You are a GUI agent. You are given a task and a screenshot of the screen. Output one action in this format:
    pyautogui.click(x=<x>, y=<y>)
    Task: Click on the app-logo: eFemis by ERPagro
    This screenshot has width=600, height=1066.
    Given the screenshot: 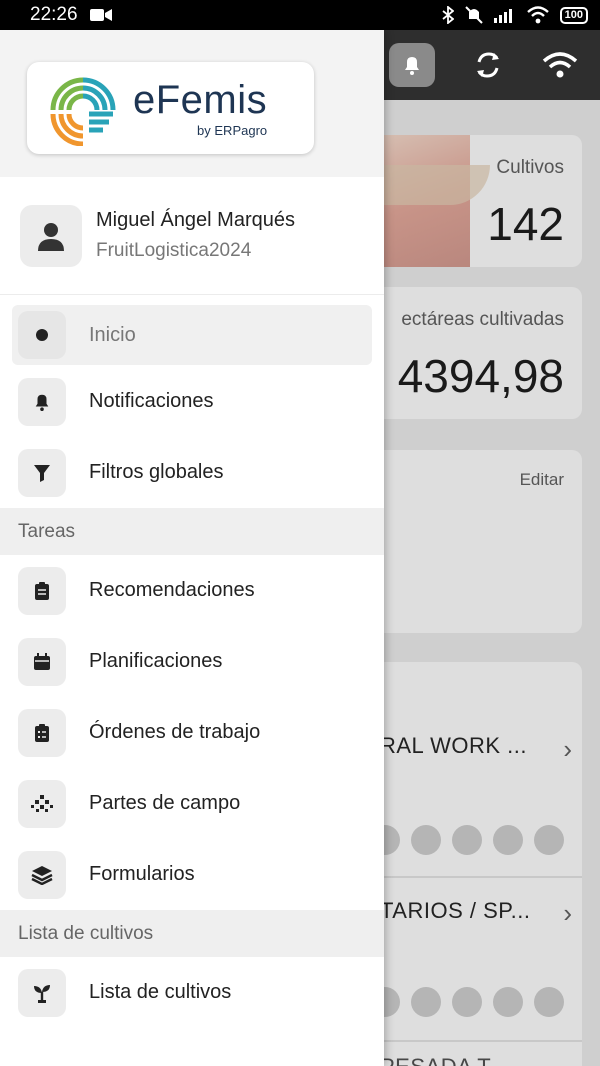 What is the action you would take?
    pyautogui.click(x=170, y=108)
    